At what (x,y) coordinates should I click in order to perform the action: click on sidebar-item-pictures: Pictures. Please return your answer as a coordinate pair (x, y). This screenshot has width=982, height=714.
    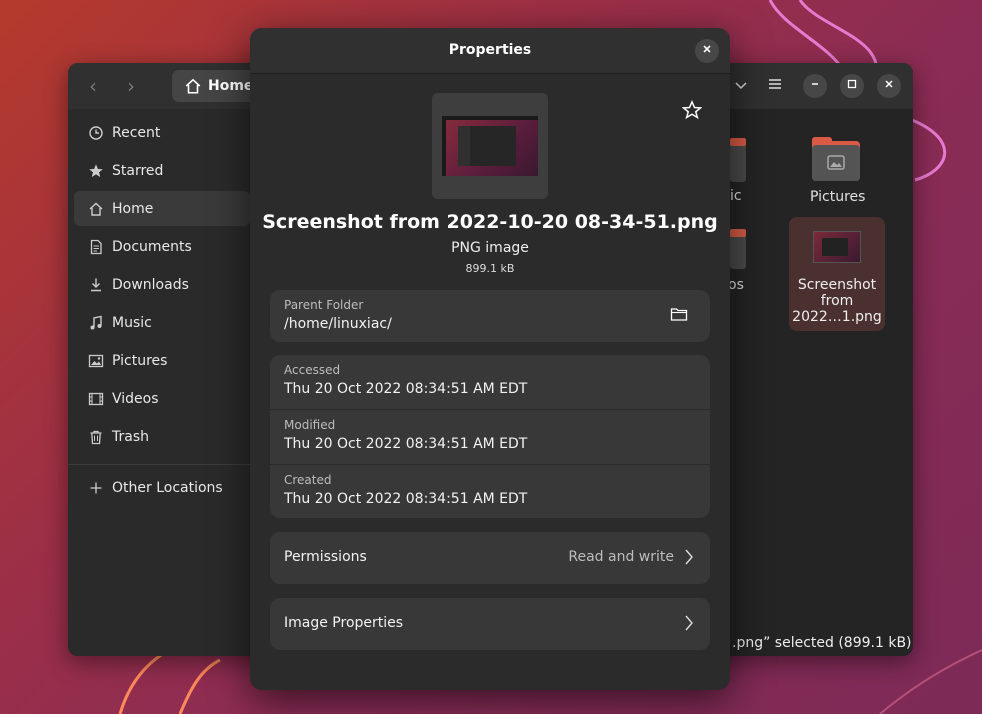
    Looking at the image, I should click on (162, 360).